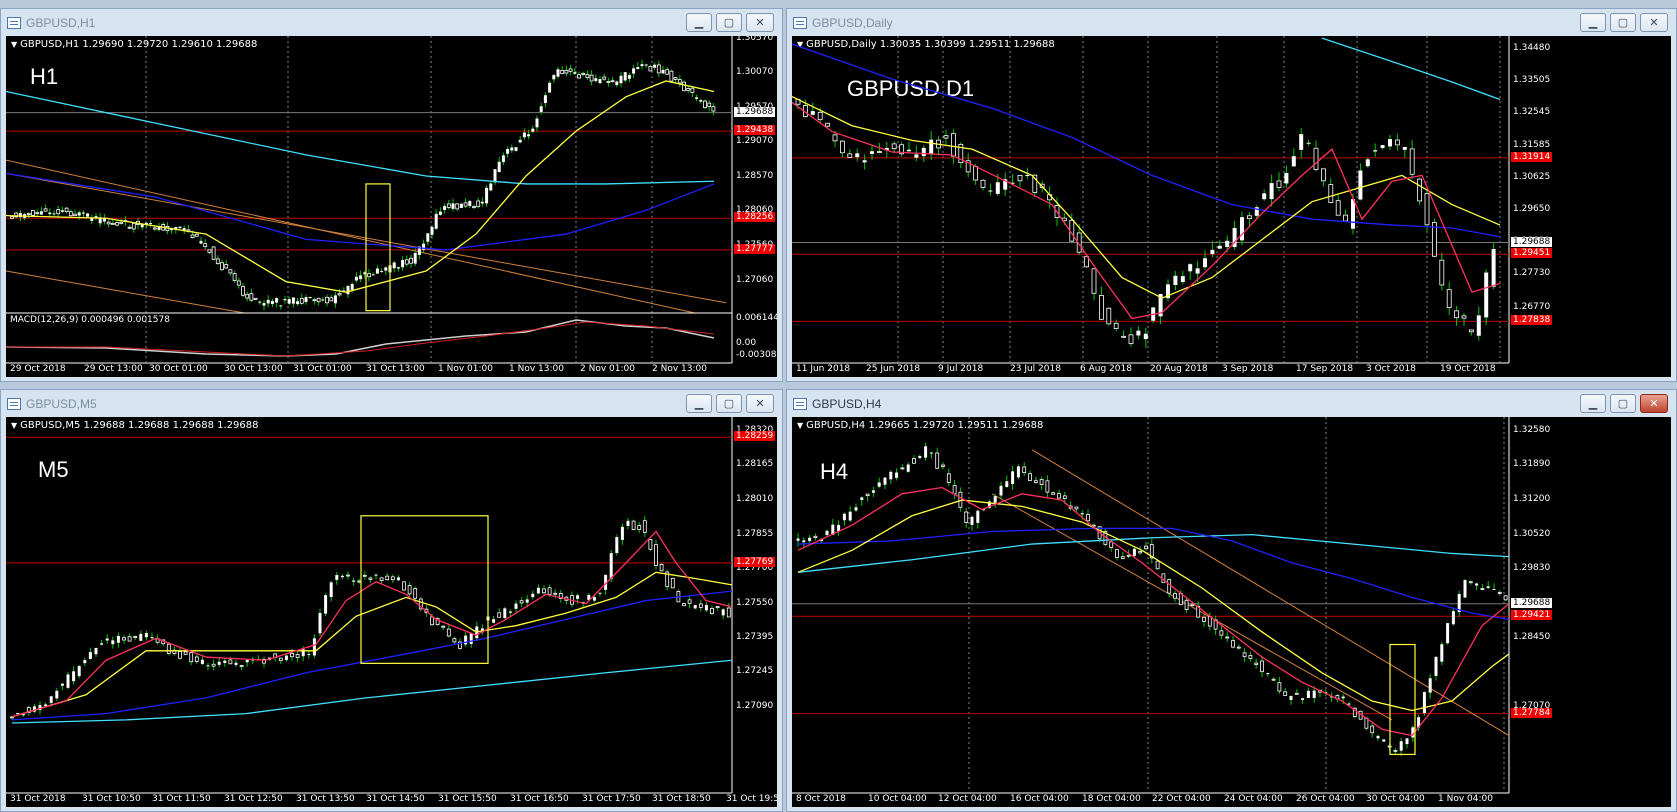 This screenshot has height=812, width=1677. Describe the element at coordinates (1231, 403) in the screenshot. I see `title-bar: GBPUSD,H4 ▁ ▢ ✕` at that location.